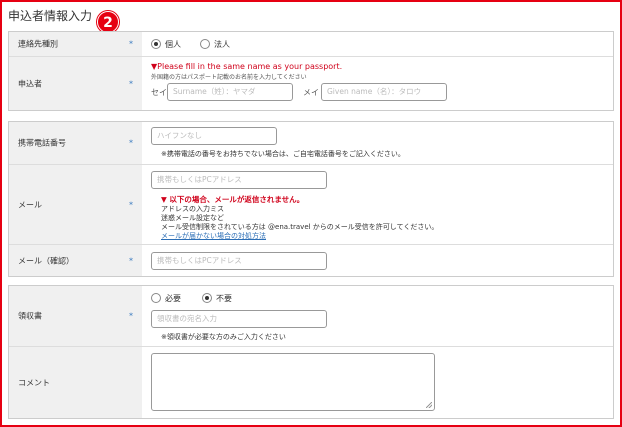 This screenshot has height=427, width=622. Describe the element at coordinates (30, 316) in the screenshot. I see `receipt-label: 領収書` at that location.